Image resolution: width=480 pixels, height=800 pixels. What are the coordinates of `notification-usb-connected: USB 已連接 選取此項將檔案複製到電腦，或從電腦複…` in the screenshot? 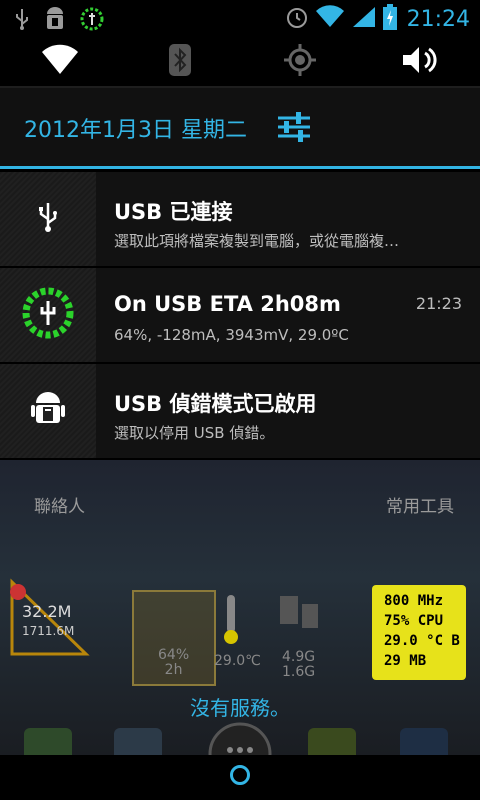 It's located at (240, 219).